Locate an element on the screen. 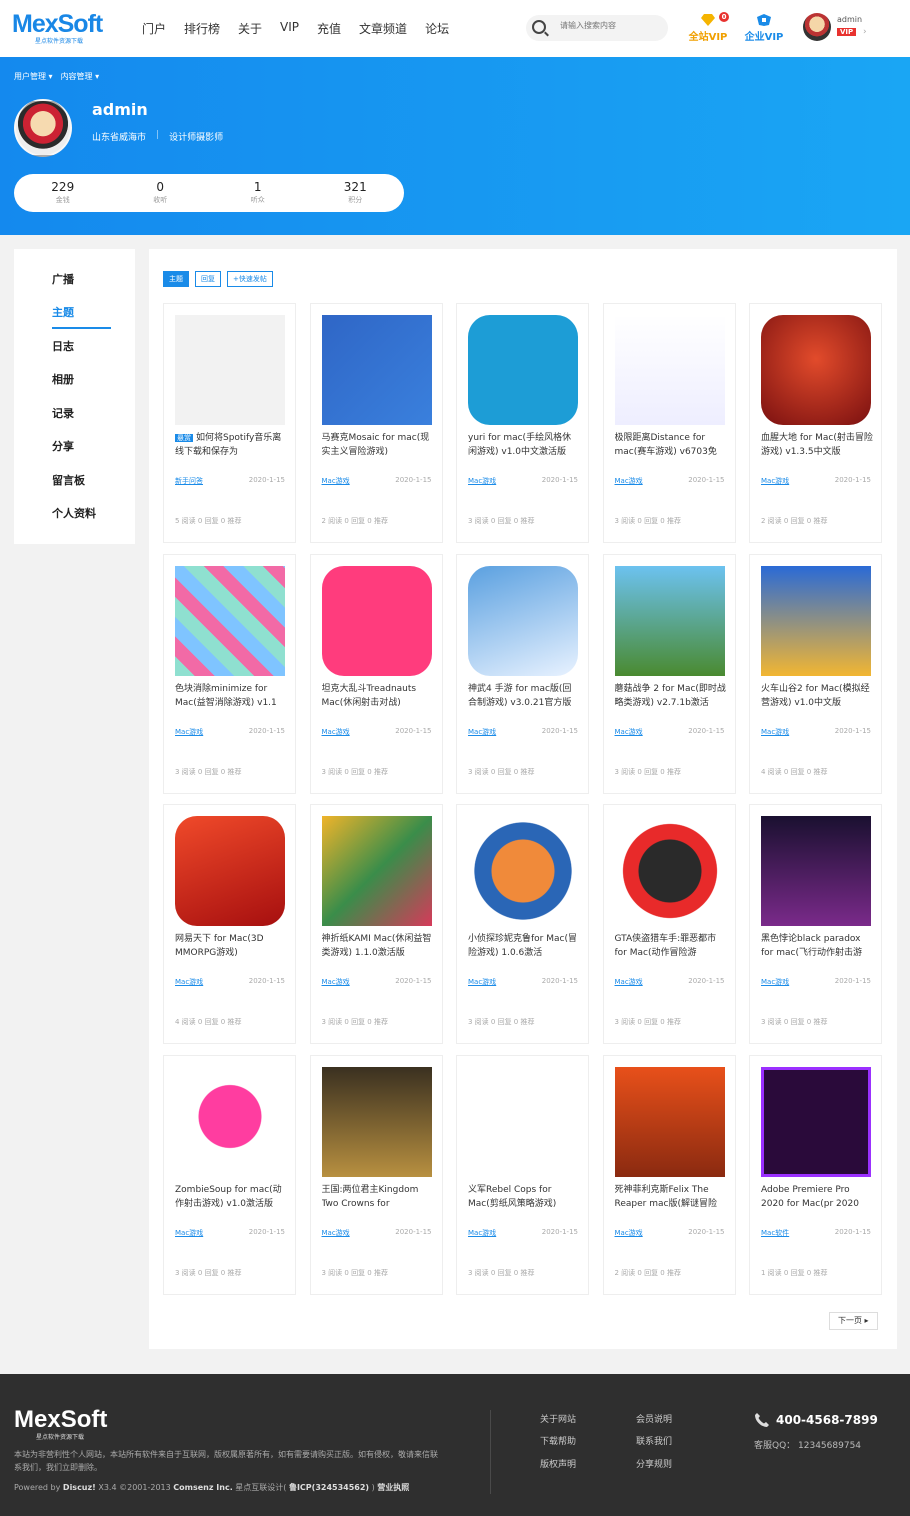 The image size is (910, 1516). thread-title: 极限距离Distance for mac(赛车游戏) v6703免 is located at coordinates (671, 445).